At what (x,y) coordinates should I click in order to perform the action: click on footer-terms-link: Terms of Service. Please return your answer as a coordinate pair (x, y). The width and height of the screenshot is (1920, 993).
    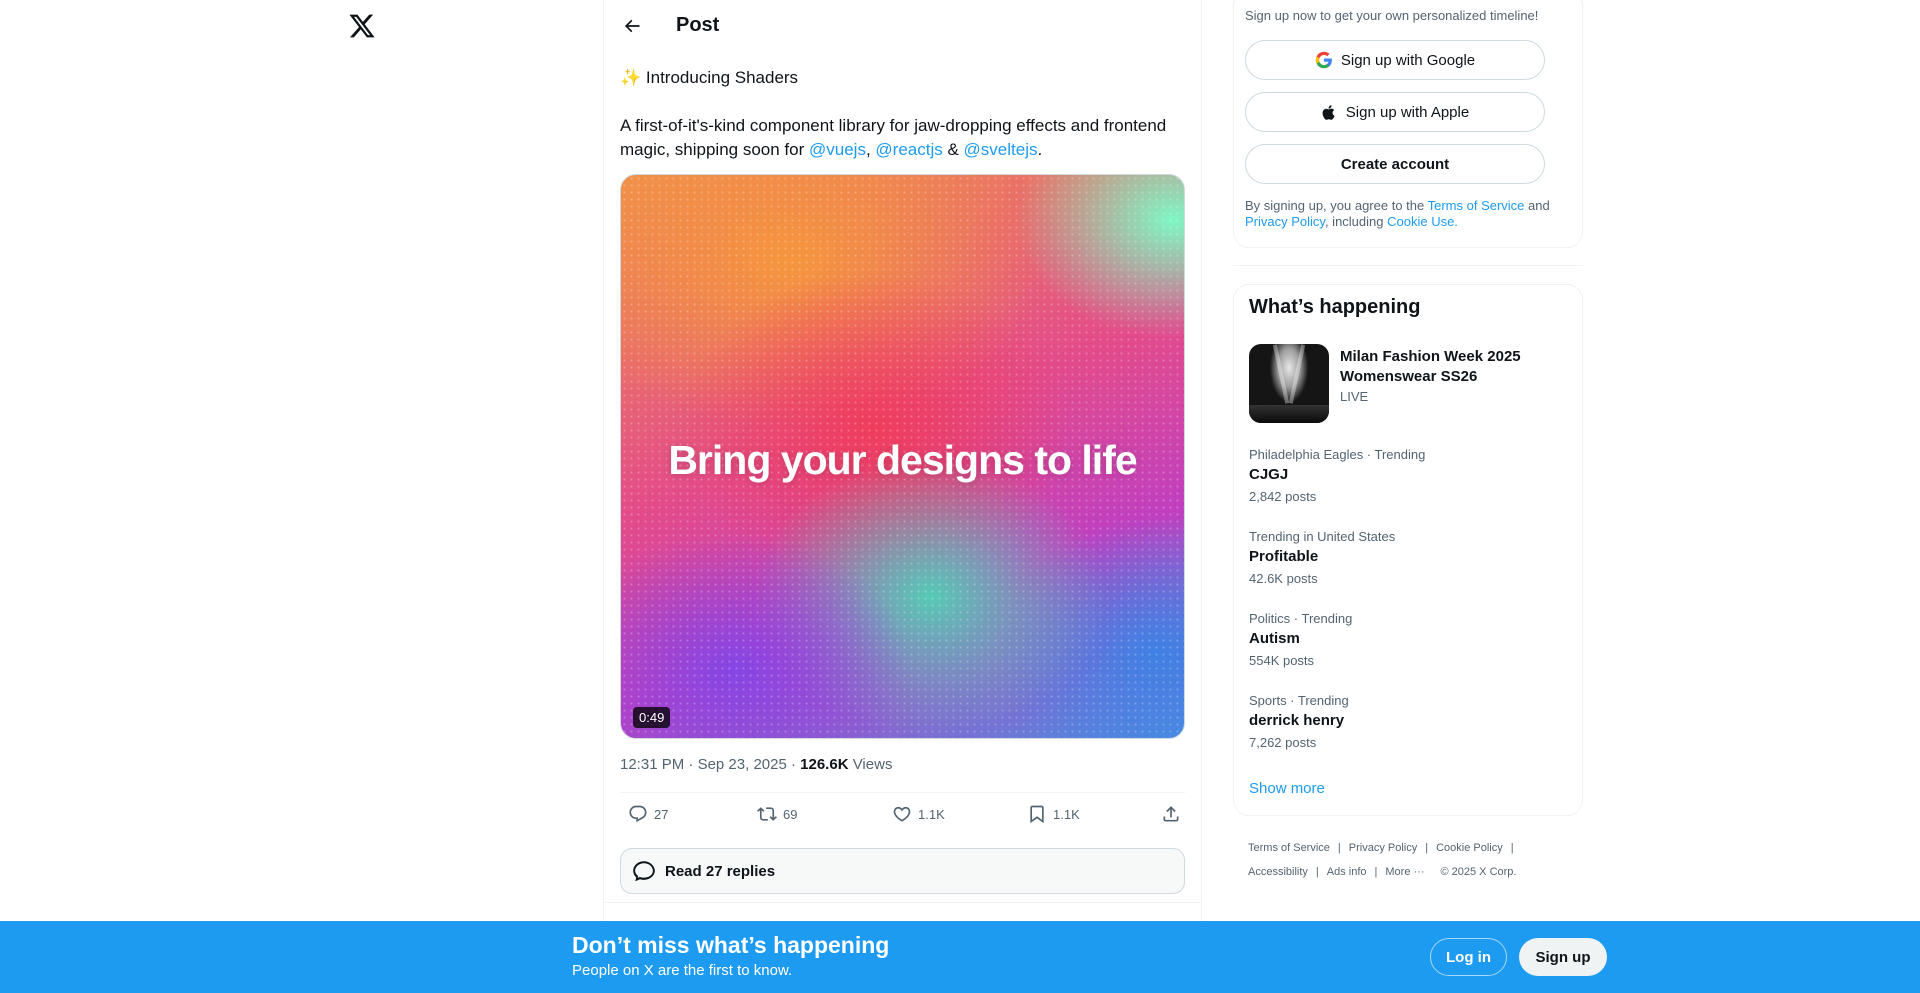
    Looking at the image, I should click on (1289, 848).